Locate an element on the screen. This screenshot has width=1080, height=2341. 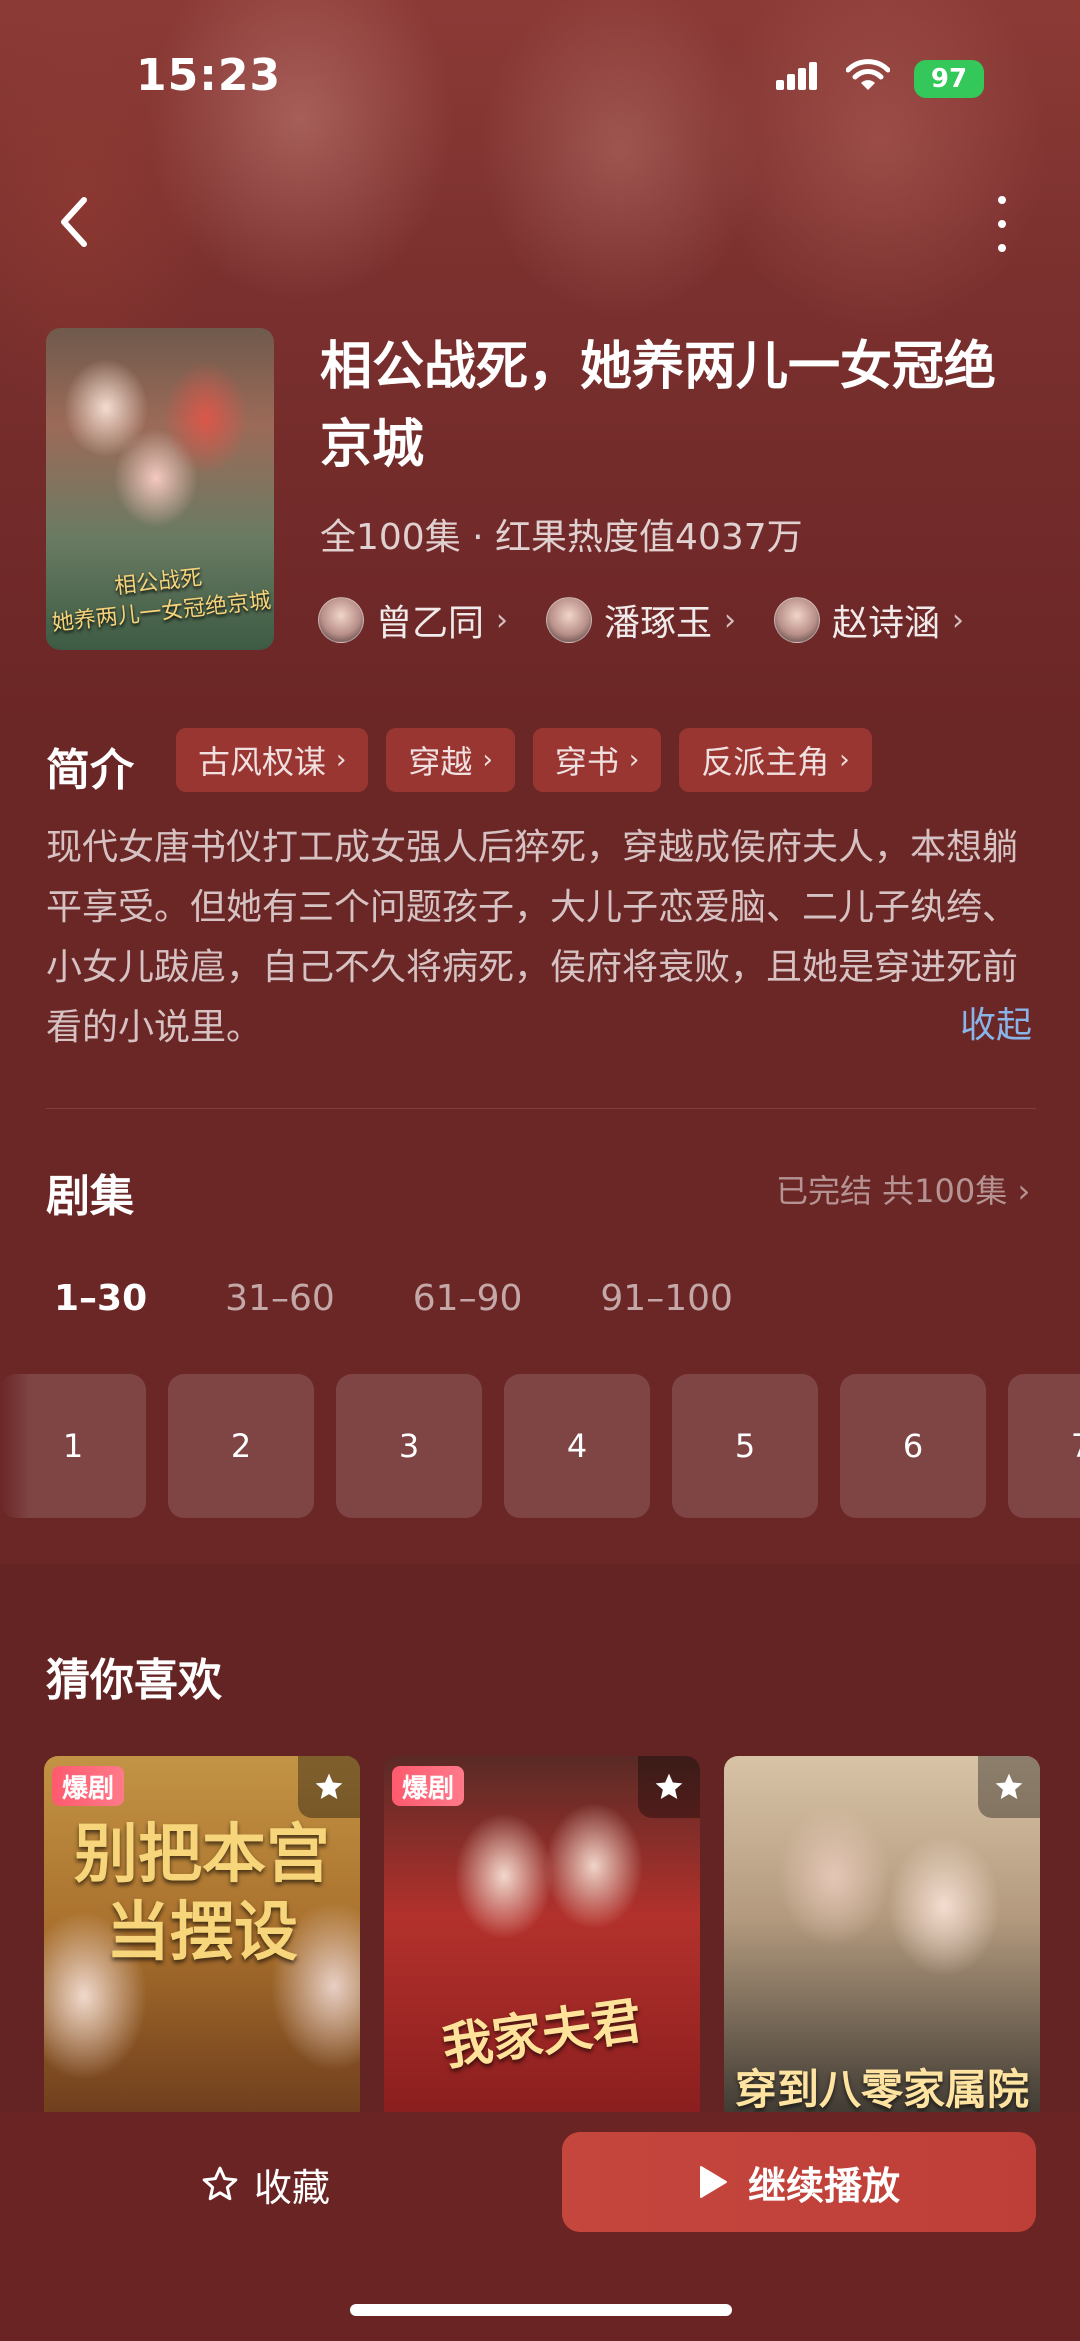
collapse-link: 收起 is located at coordinates (996, 1022).